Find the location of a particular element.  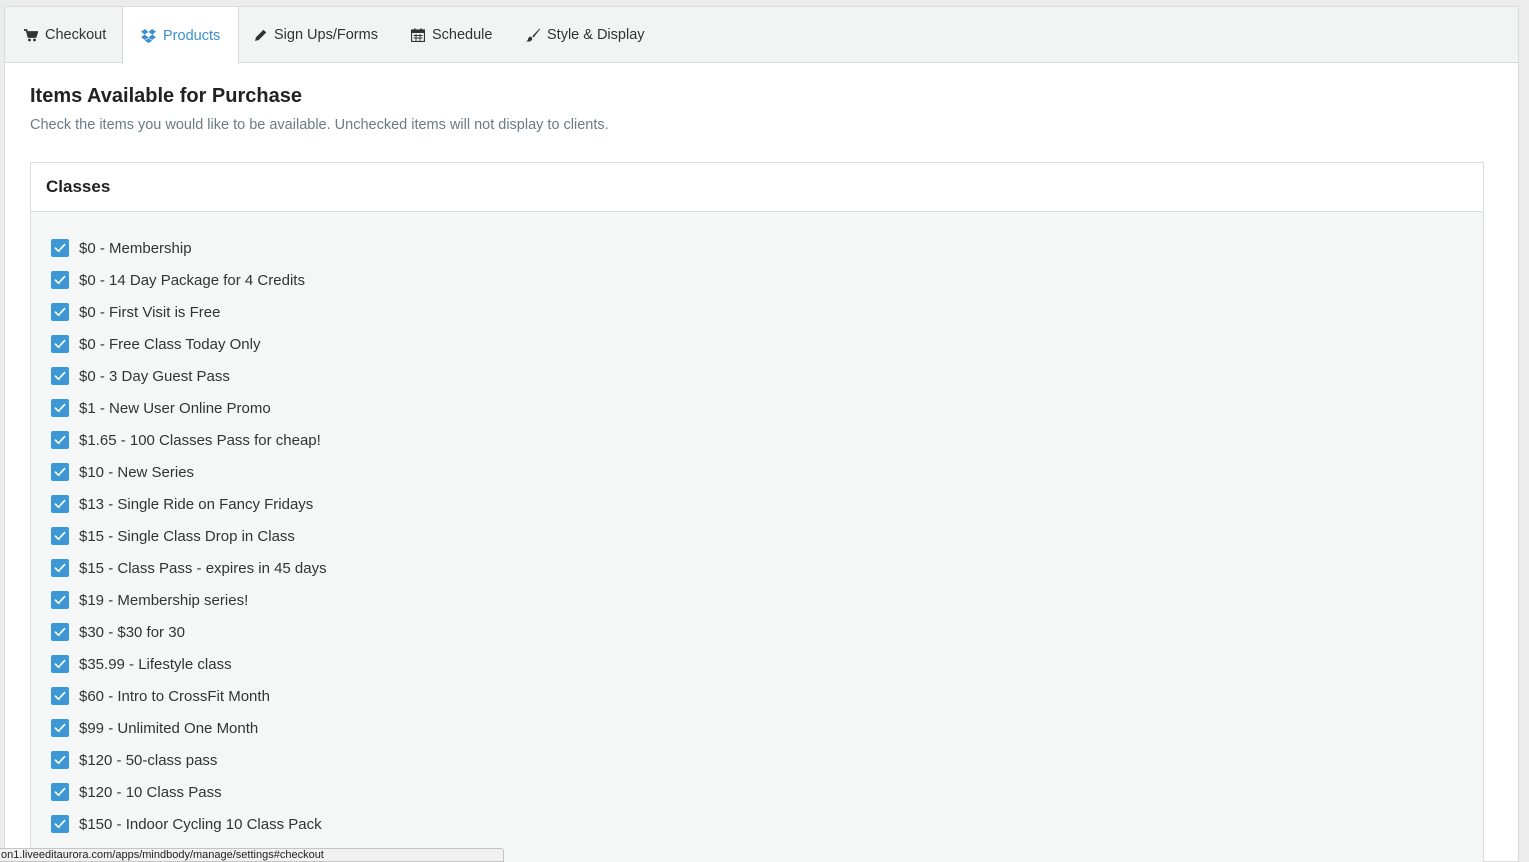

list-item: $15 - Single Class Drop in Class is located at coordinates (767, 536).